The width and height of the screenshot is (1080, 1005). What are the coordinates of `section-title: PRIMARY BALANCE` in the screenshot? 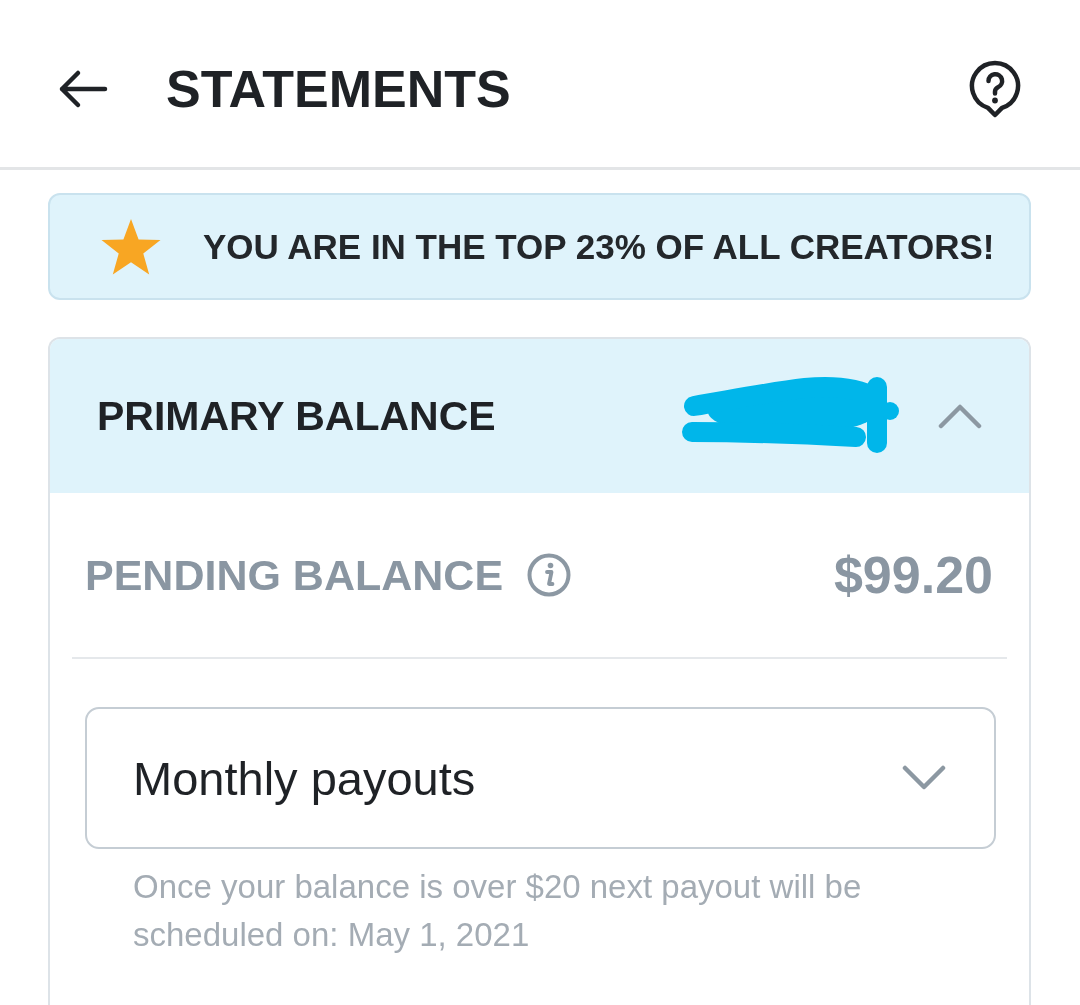 It's located at (296, 416).